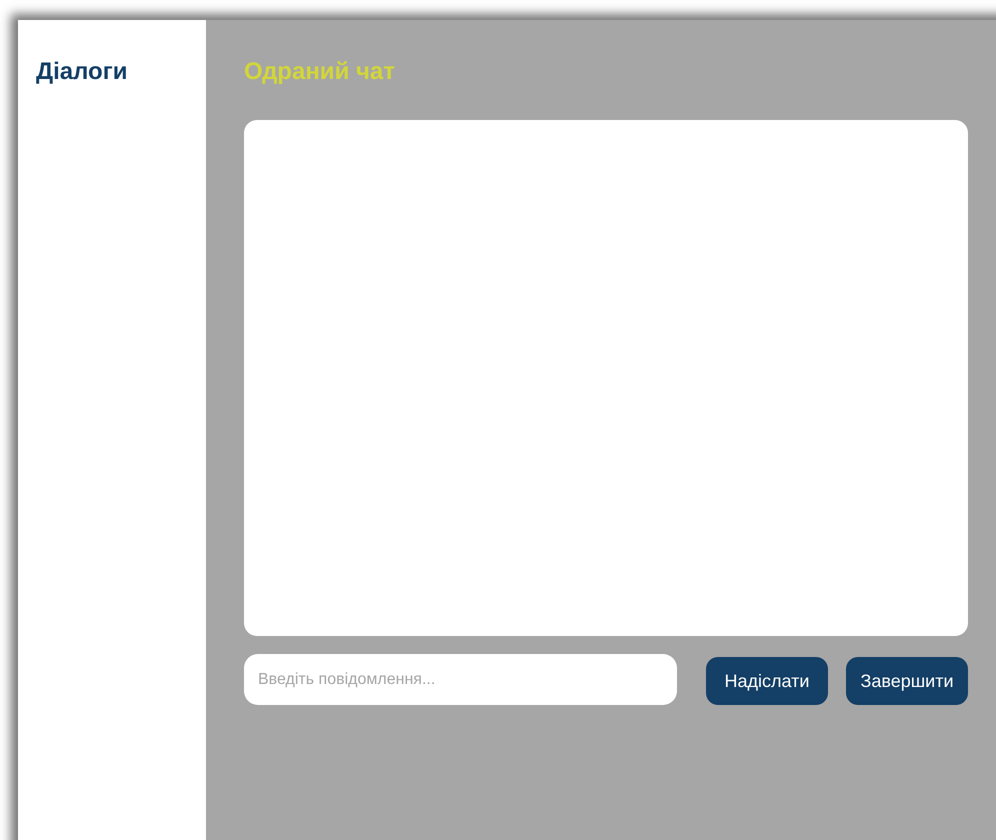  What do you see at coordinates (767, 681) in the screenshot?
I see `send-button: Надіслати` at bounding box center [767, 681].